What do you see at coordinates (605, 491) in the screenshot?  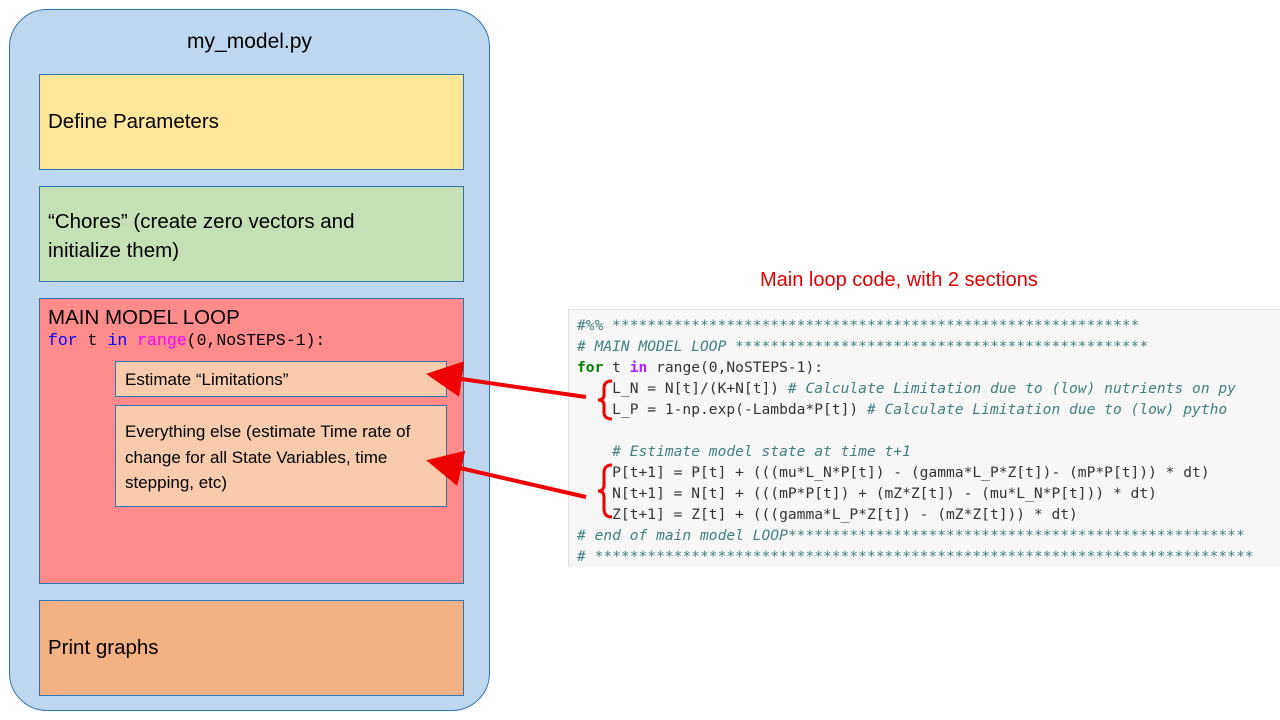 I see `state-update-brace` at bounding box center [605, 491].